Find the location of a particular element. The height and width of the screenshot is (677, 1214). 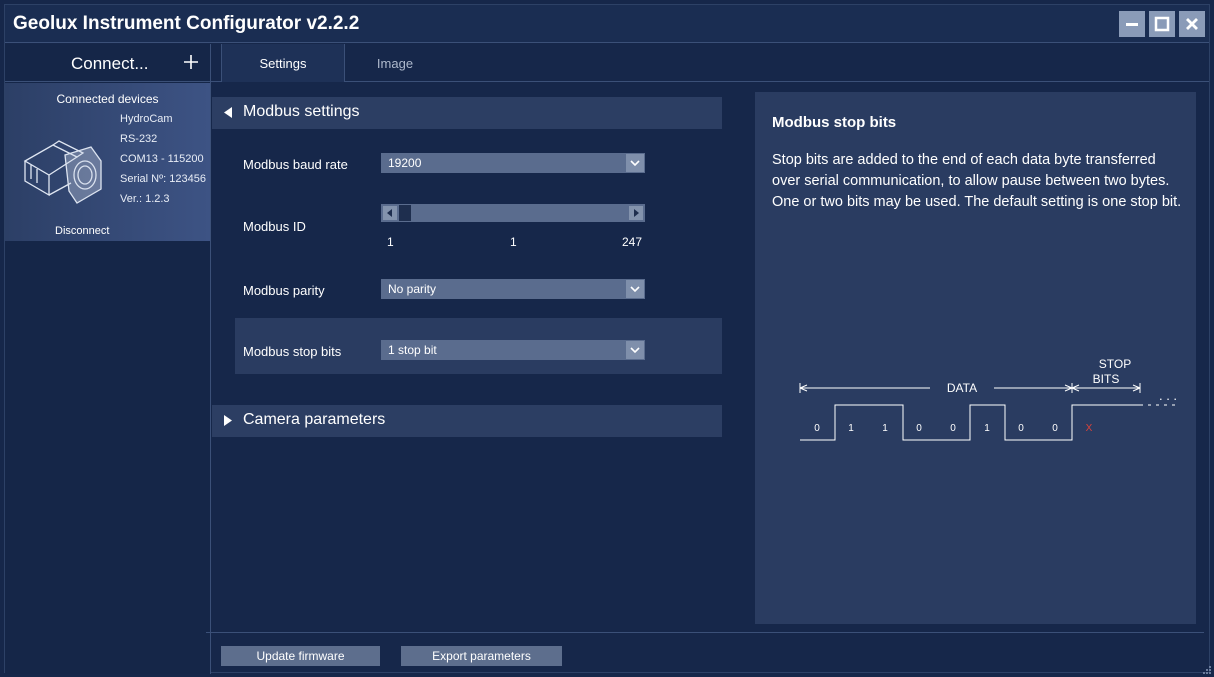

minimize-icon is located at coordinates (1132, 24).